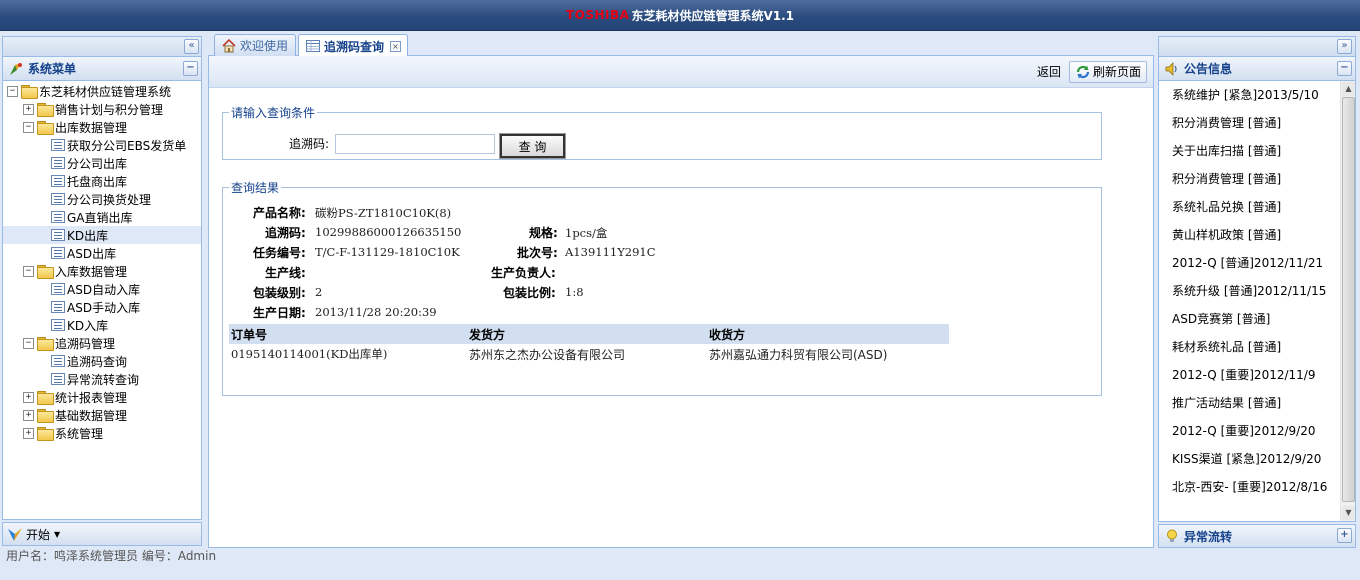 This screenshot has width=1360, height=580. What do you see at coordinates (1208, 69) in the screenshot?
I see `notice-title: 公告信息` at bounding box center [1208, 69].